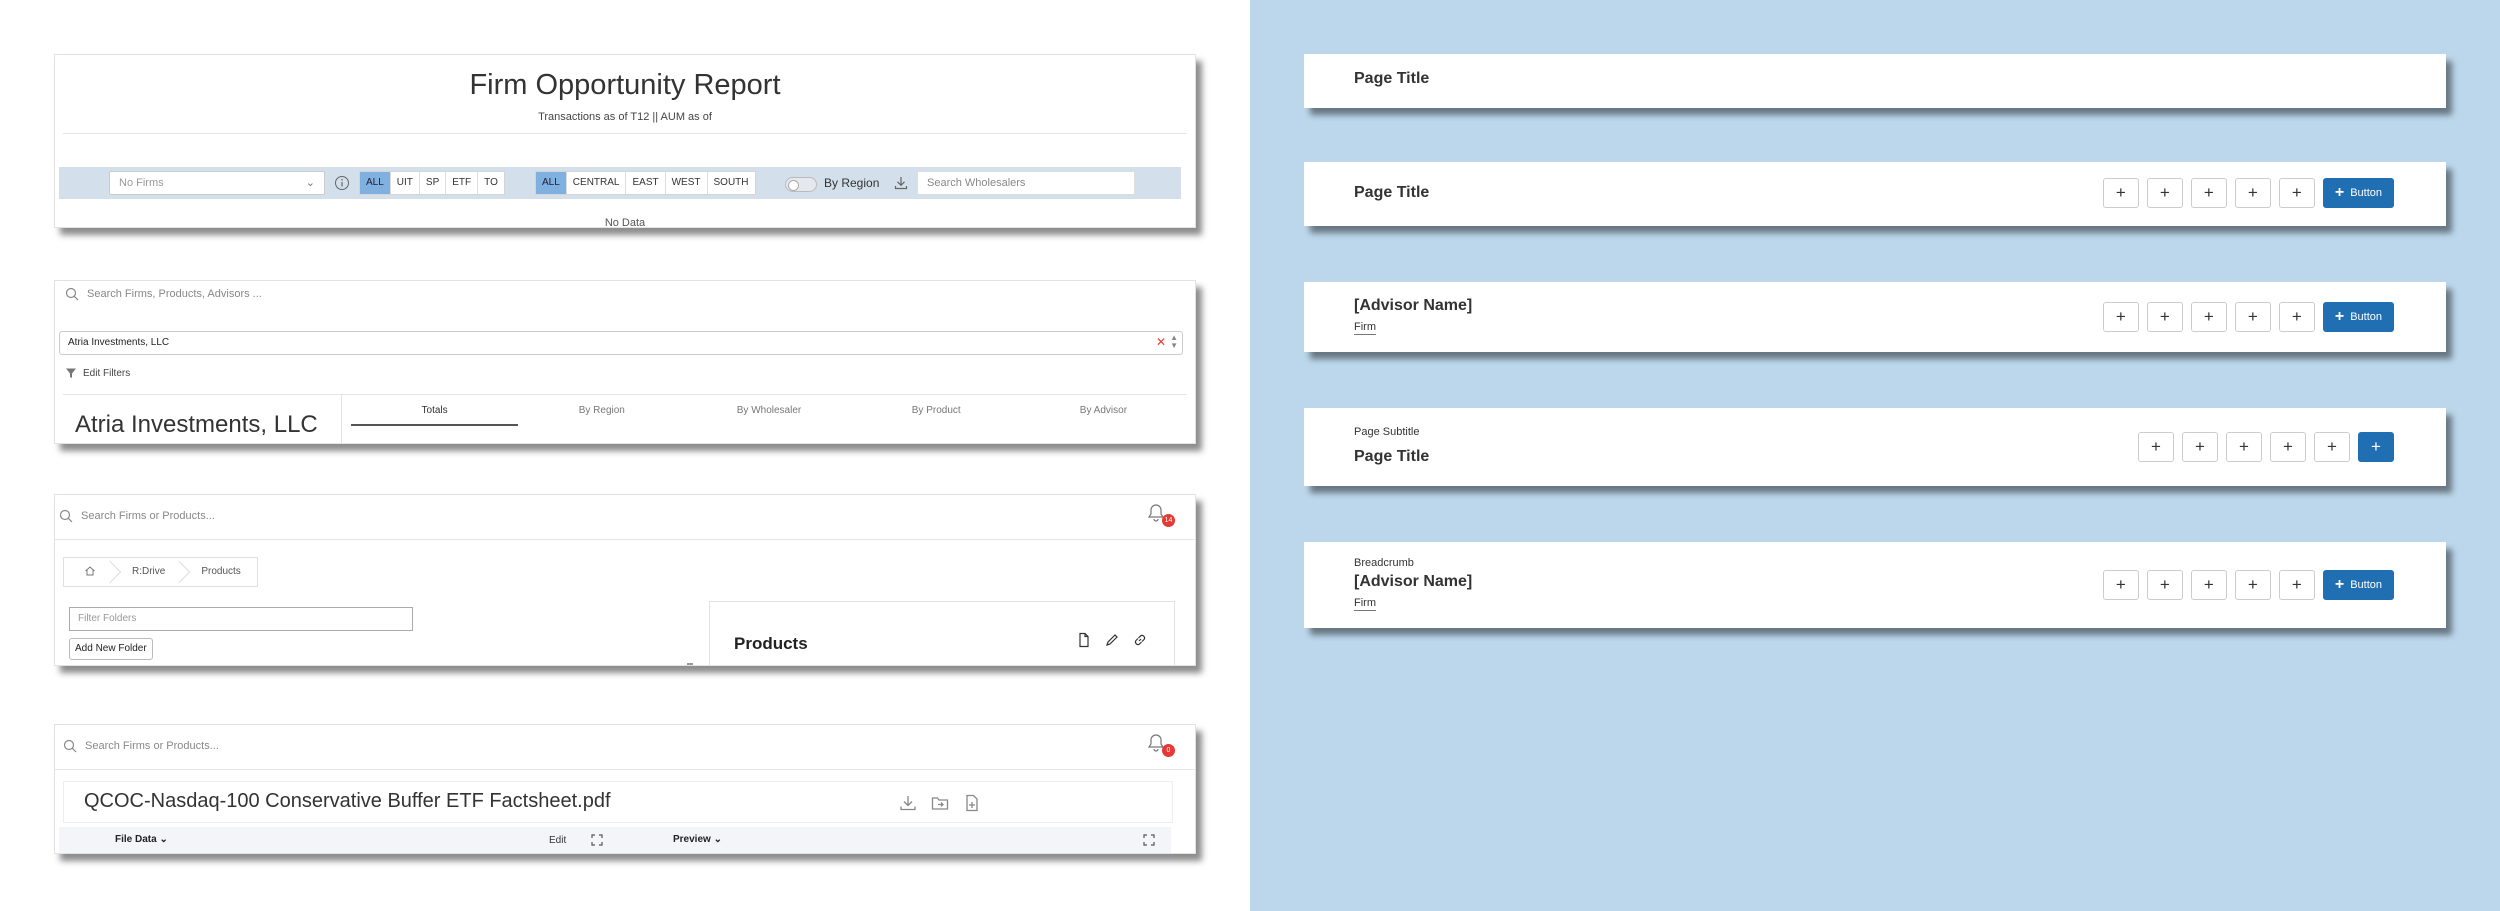 This screenshot has width=2500, height=911. Describe the element at coordinates (405, 183) in the screenshot. I see `product-filter-uit: UIT` at that location.